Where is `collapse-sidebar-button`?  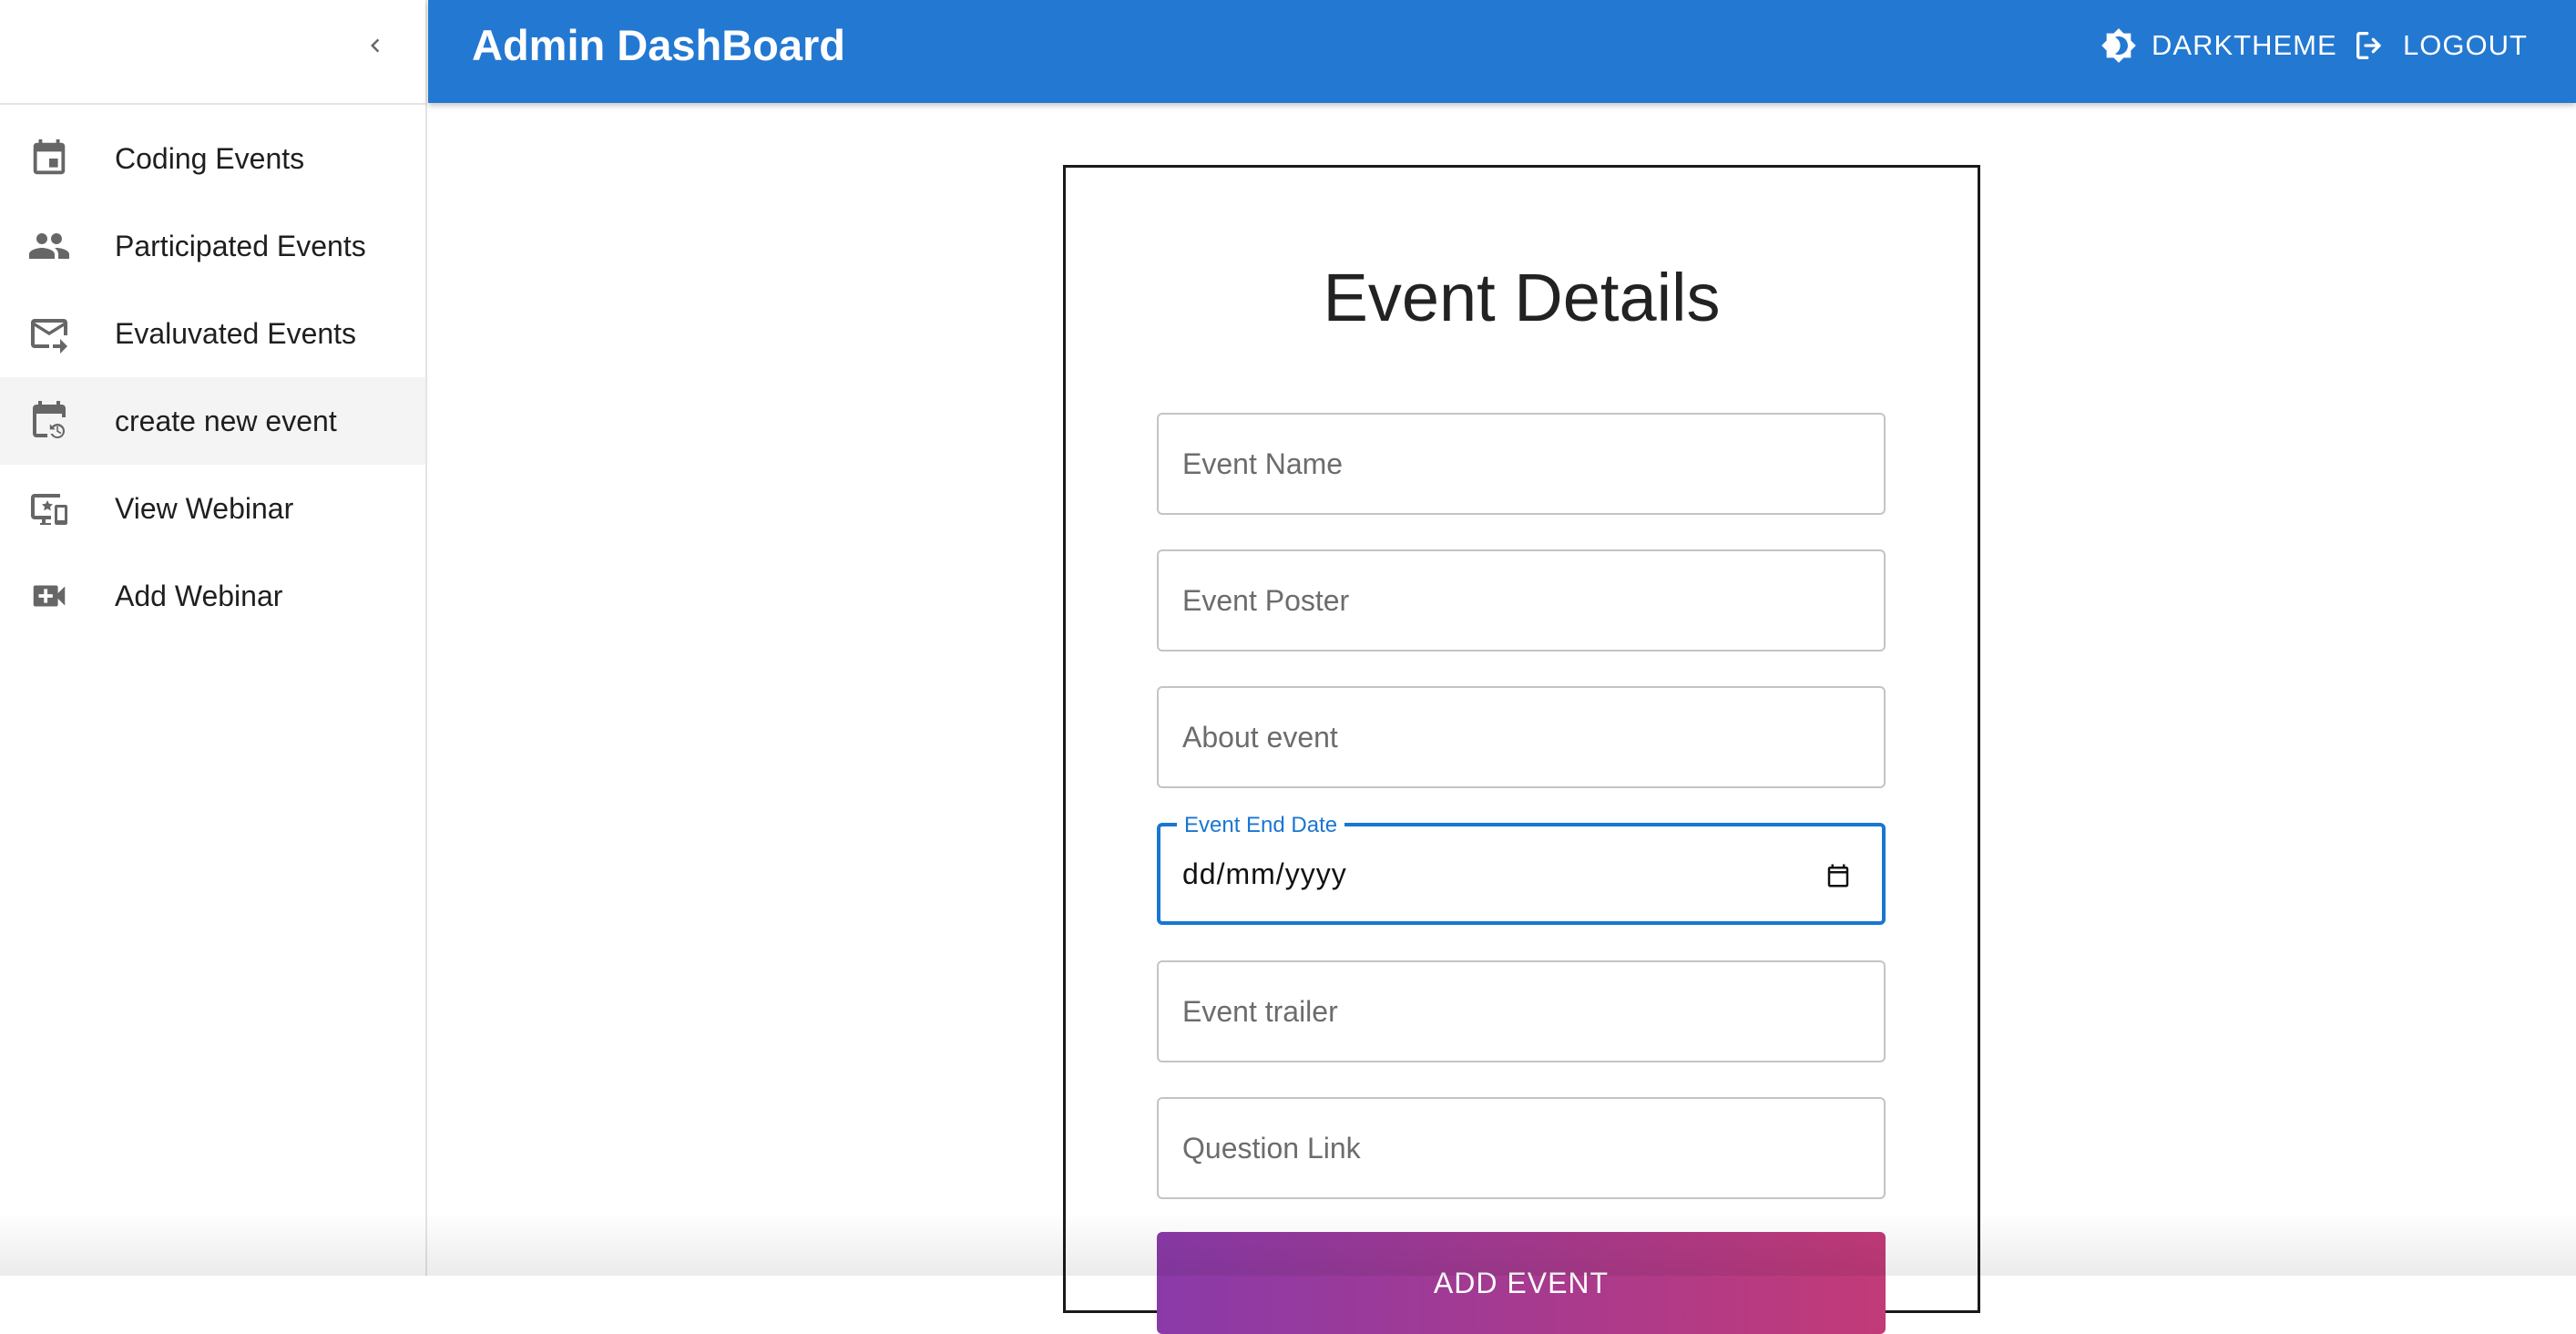
collapse-sidebar-button is located at coordinates (375, 45).